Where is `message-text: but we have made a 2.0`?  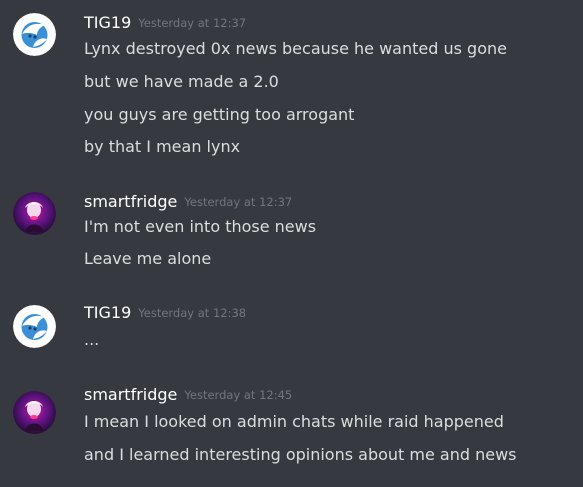 message-text: but we have made a 2.0 is located at coordinates (181, 81).